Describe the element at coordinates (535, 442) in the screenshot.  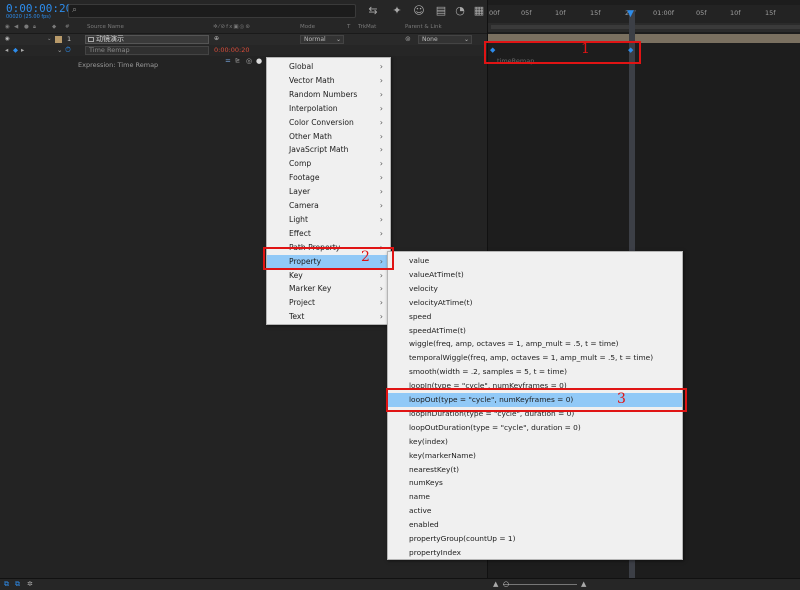
I see `submenu-item: key(index)` at that location.